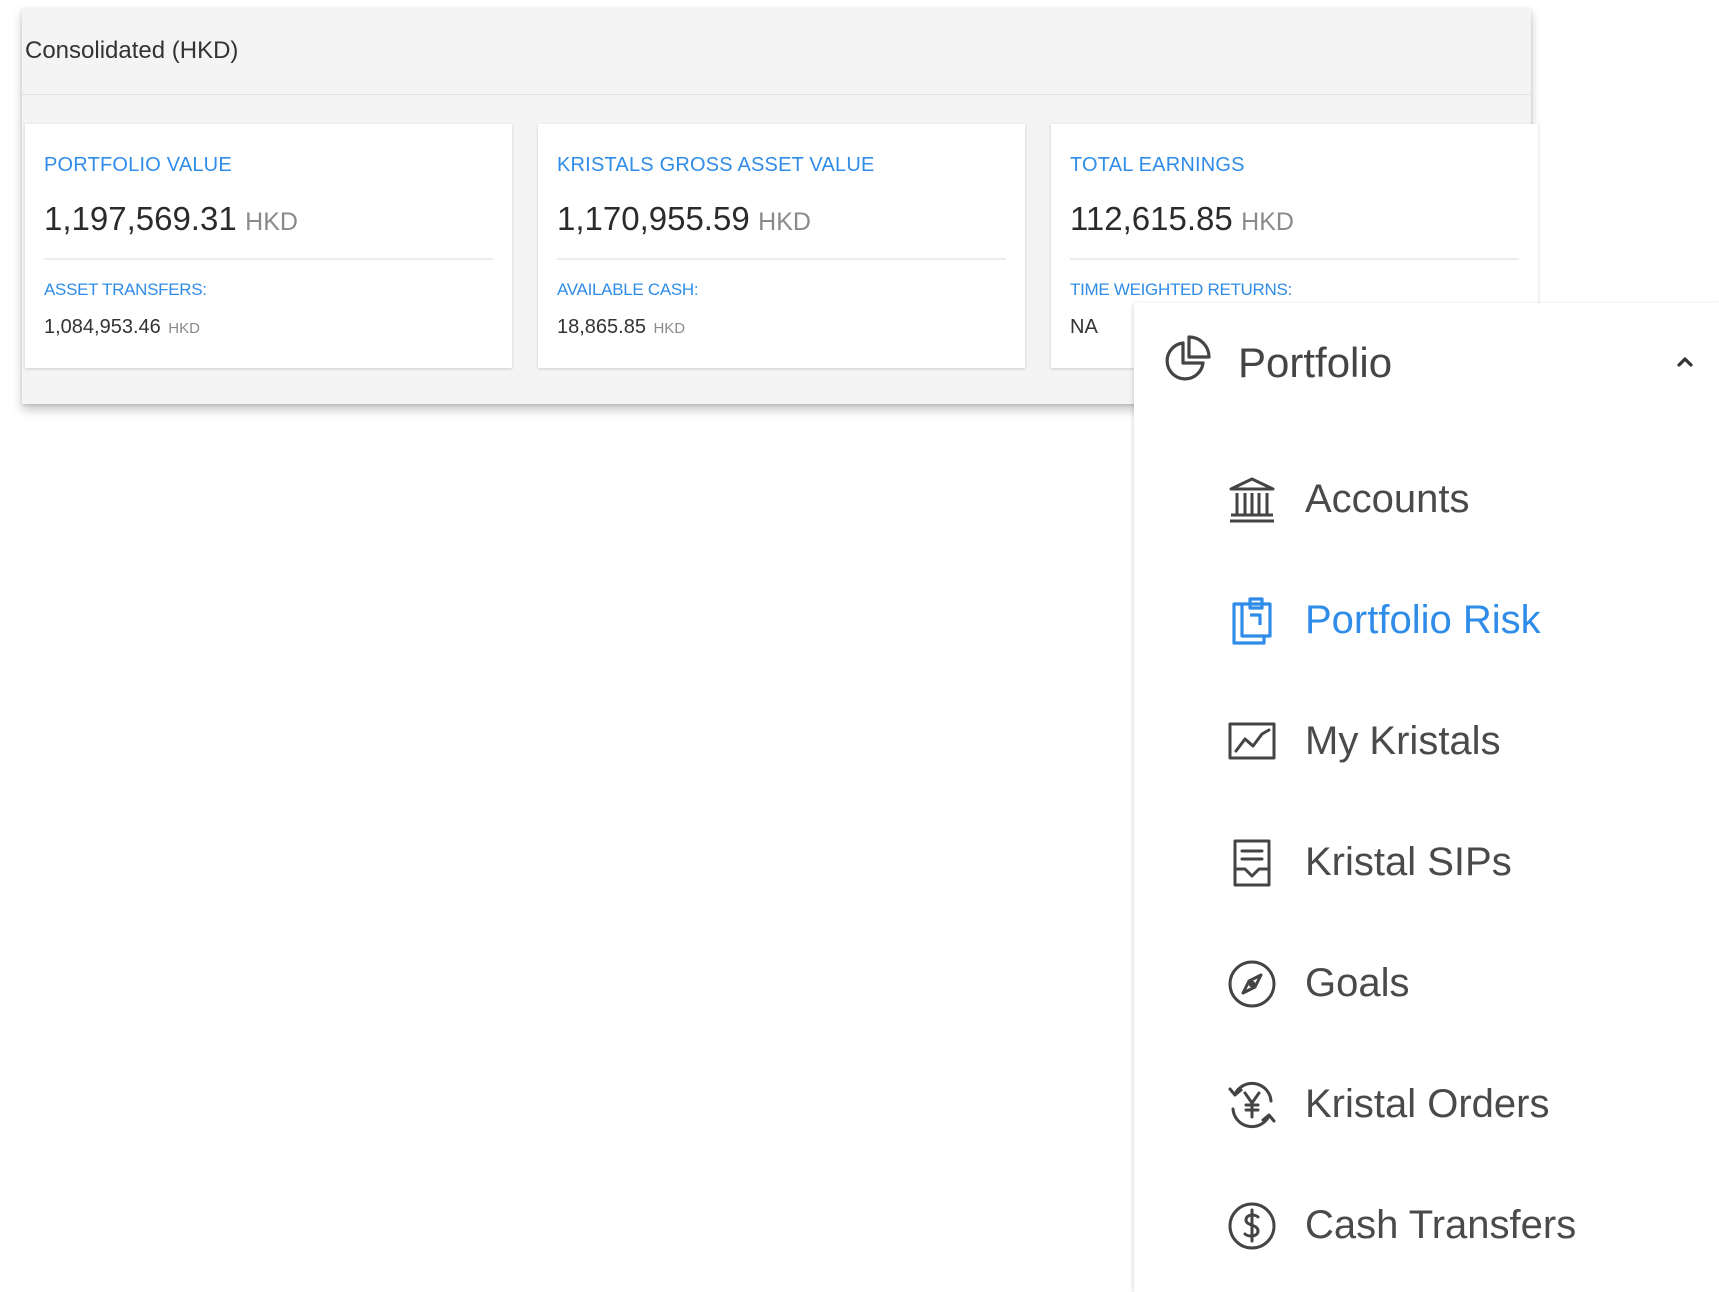  I want to click on card-label: PORTFOLIO VALUE, so click(138, 165).